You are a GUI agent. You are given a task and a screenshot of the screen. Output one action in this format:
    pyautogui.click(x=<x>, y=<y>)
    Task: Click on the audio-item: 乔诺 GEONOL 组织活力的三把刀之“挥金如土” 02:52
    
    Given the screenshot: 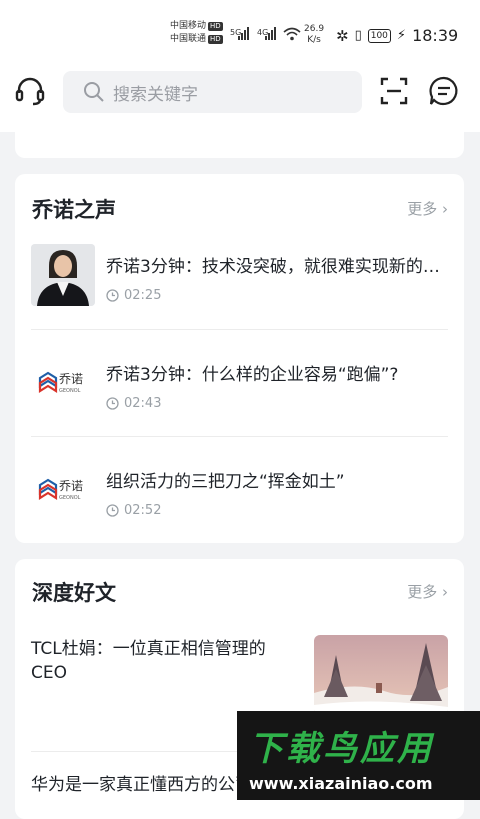 What is the action you would take?
    pyautogui.click(x=239, y=490)
    